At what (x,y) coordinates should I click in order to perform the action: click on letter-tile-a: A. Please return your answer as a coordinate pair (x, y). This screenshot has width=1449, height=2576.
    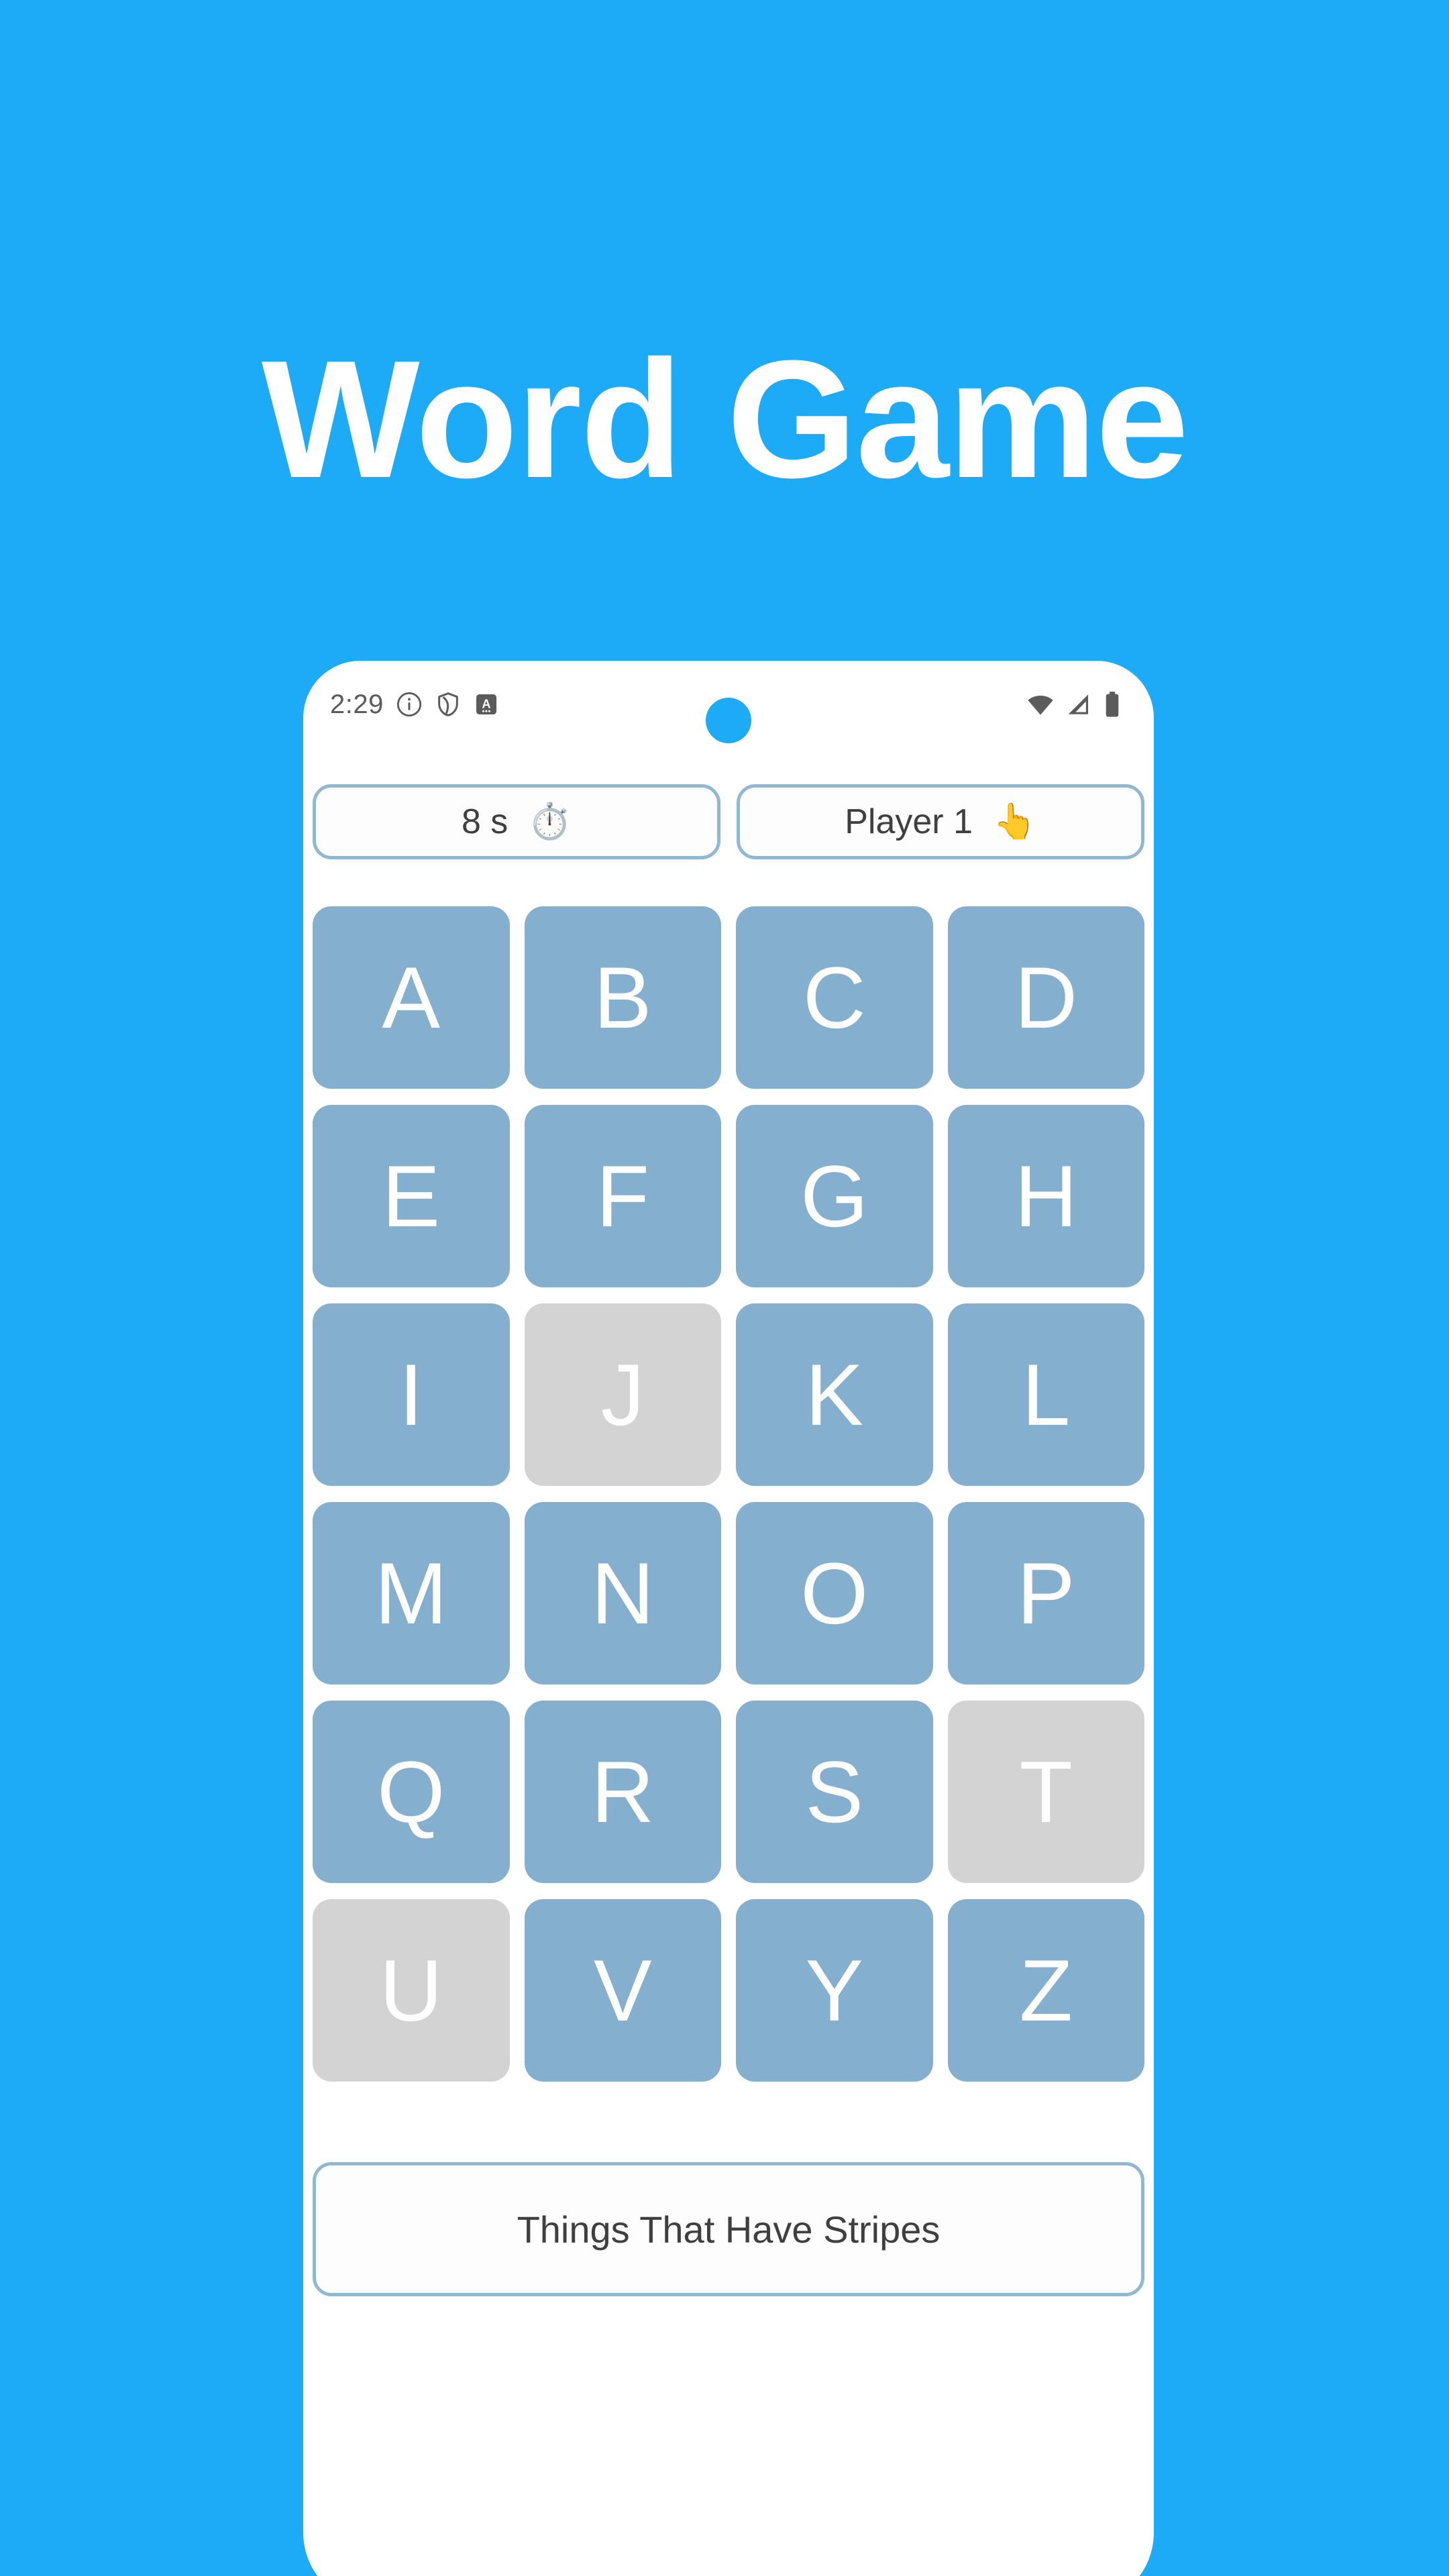
    Looking at the image, I should click on (411, 997).